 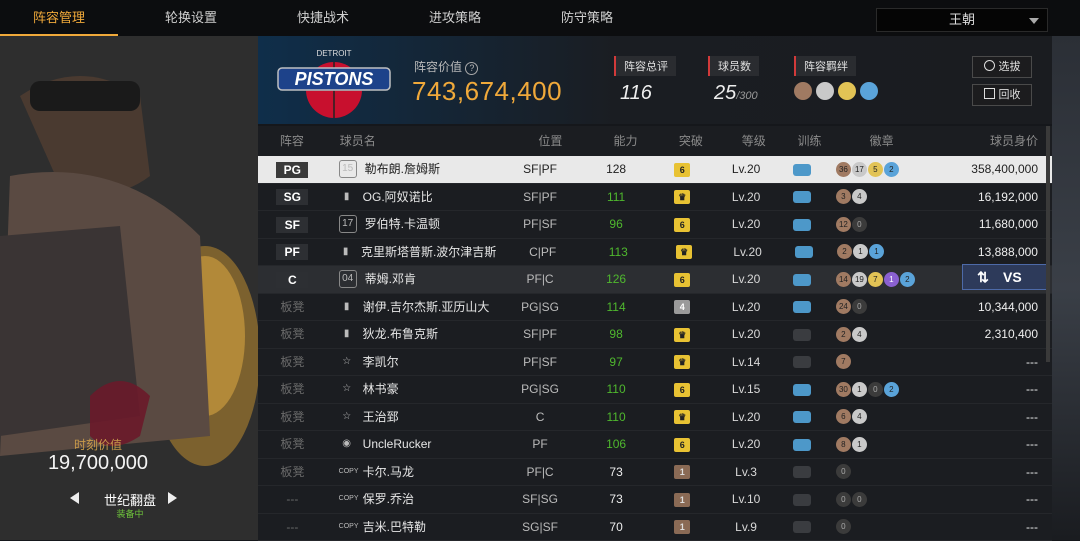 I want to click on bond-icons, so click(x=836, y=91).